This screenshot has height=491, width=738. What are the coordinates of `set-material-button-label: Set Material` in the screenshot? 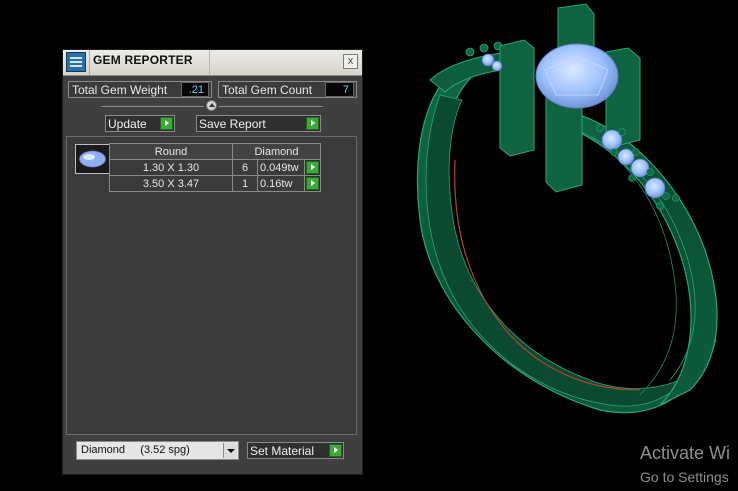 It's located at (282, 451).